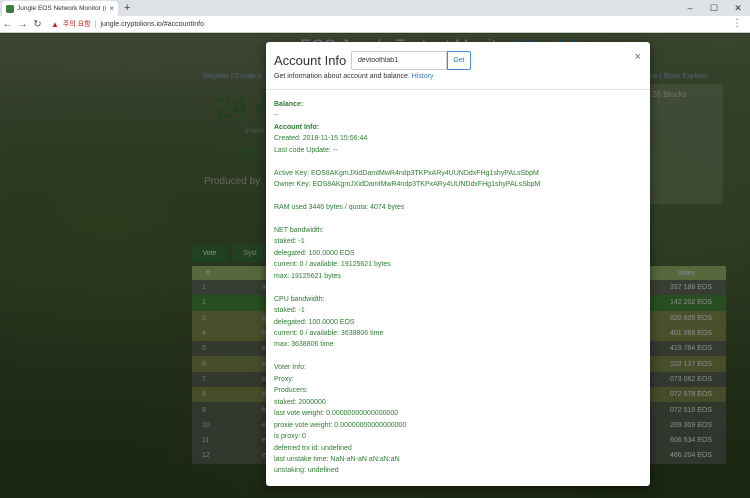  Describe the element at coordinates (332, 265) in the screenshot. I see `net-current: current: 0 / available: 19125621 bytes` at that location.